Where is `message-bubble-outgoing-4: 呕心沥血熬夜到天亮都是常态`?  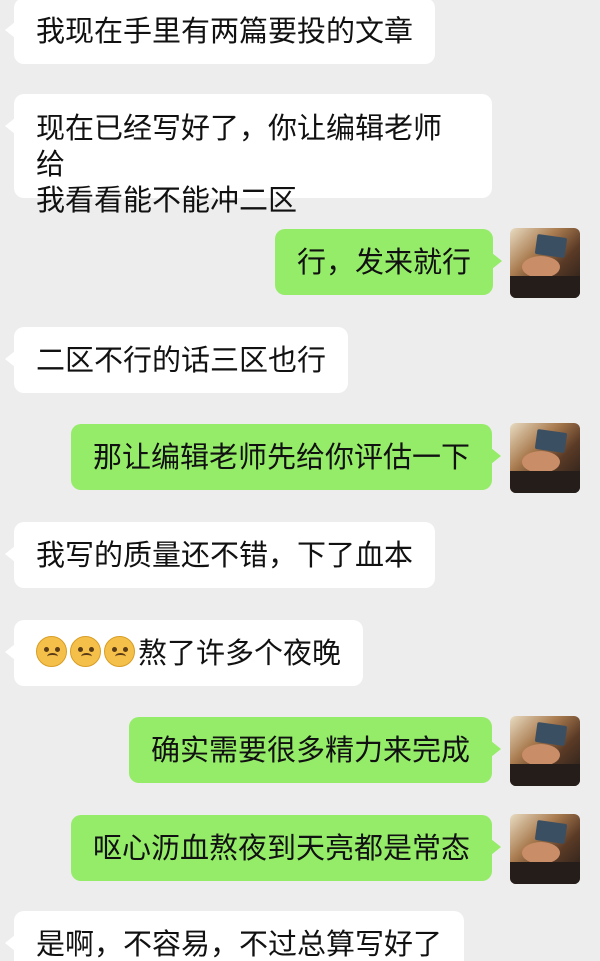
message-bubble-outgoing-4: 呕心沥血熬夜到天亮都是常态 is located at coordinates (286, 848).